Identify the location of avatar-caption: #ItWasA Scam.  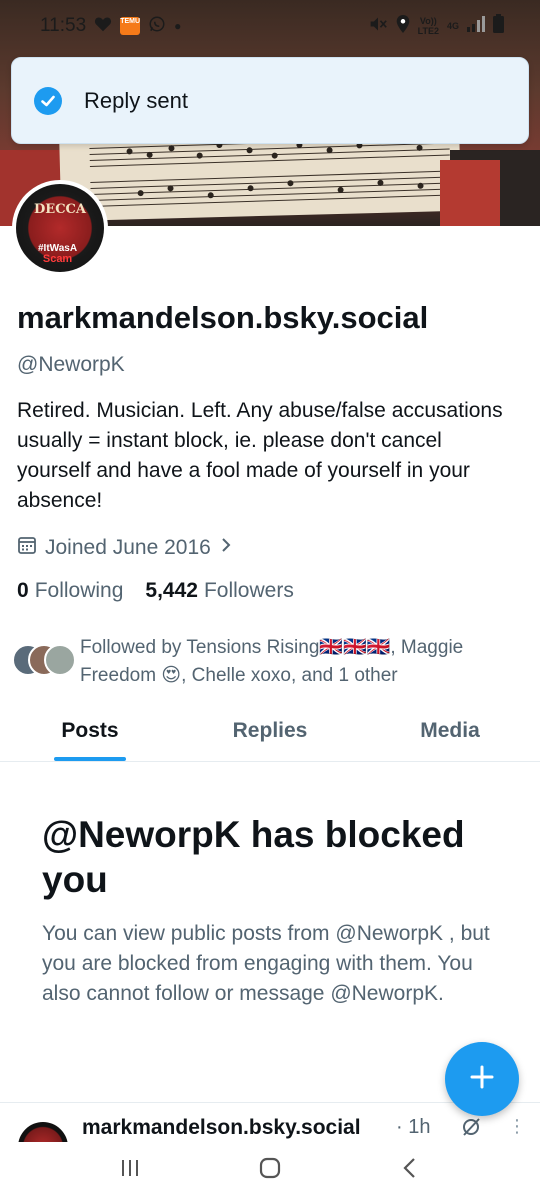
(58, 254).